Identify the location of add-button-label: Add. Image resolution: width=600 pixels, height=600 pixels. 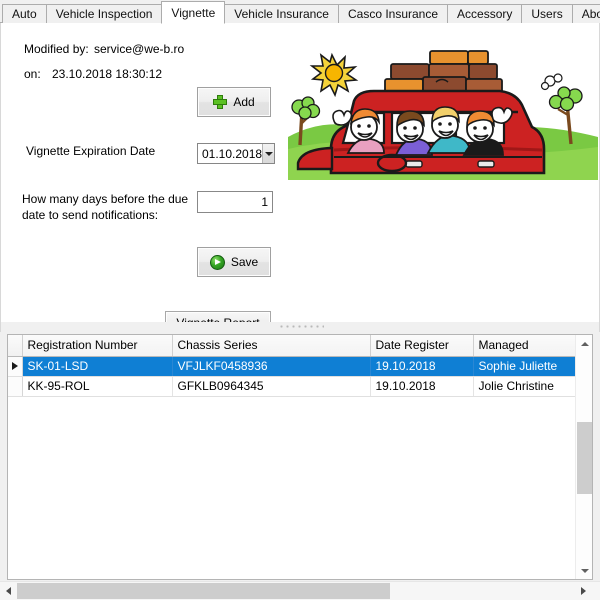
(244, 102).